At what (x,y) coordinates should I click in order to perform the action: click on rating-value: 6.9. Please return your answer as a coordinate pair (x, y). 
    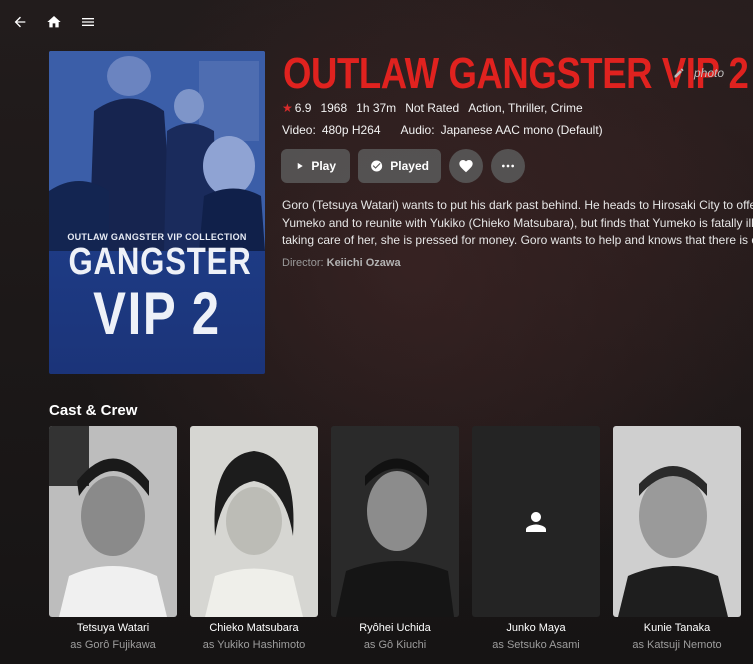
    Looking at the image, I should click on (303, 108).